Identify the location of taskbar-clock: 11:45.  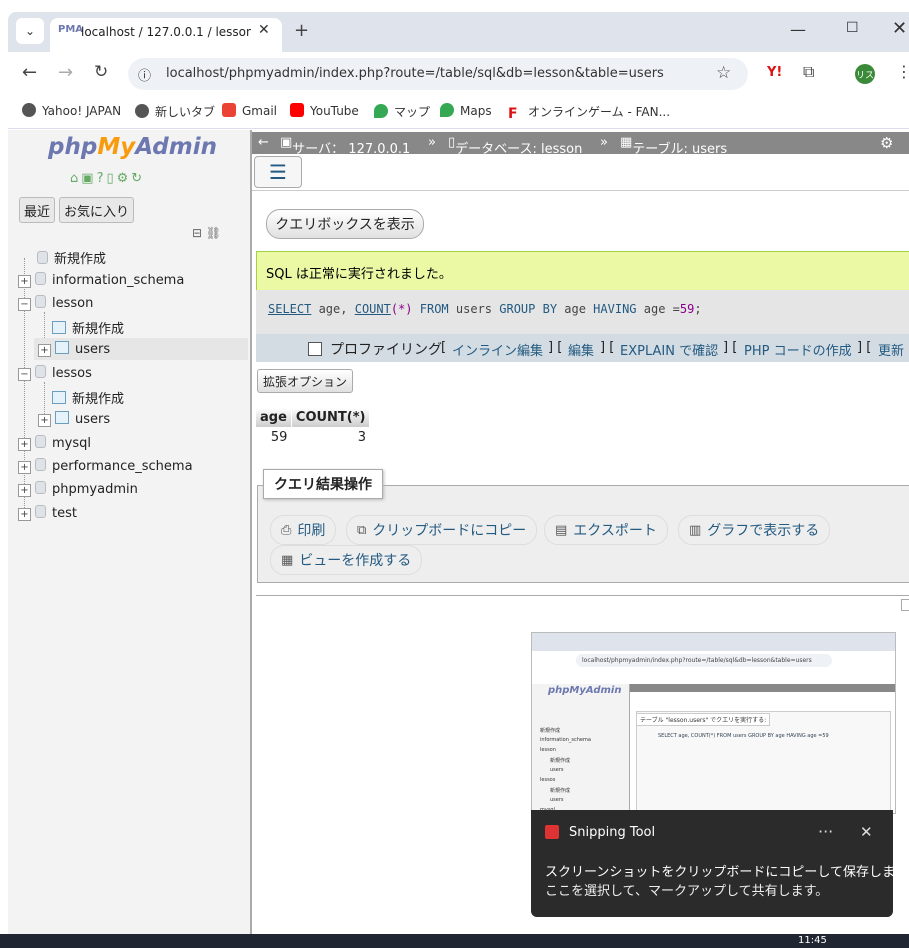
(812, 940).